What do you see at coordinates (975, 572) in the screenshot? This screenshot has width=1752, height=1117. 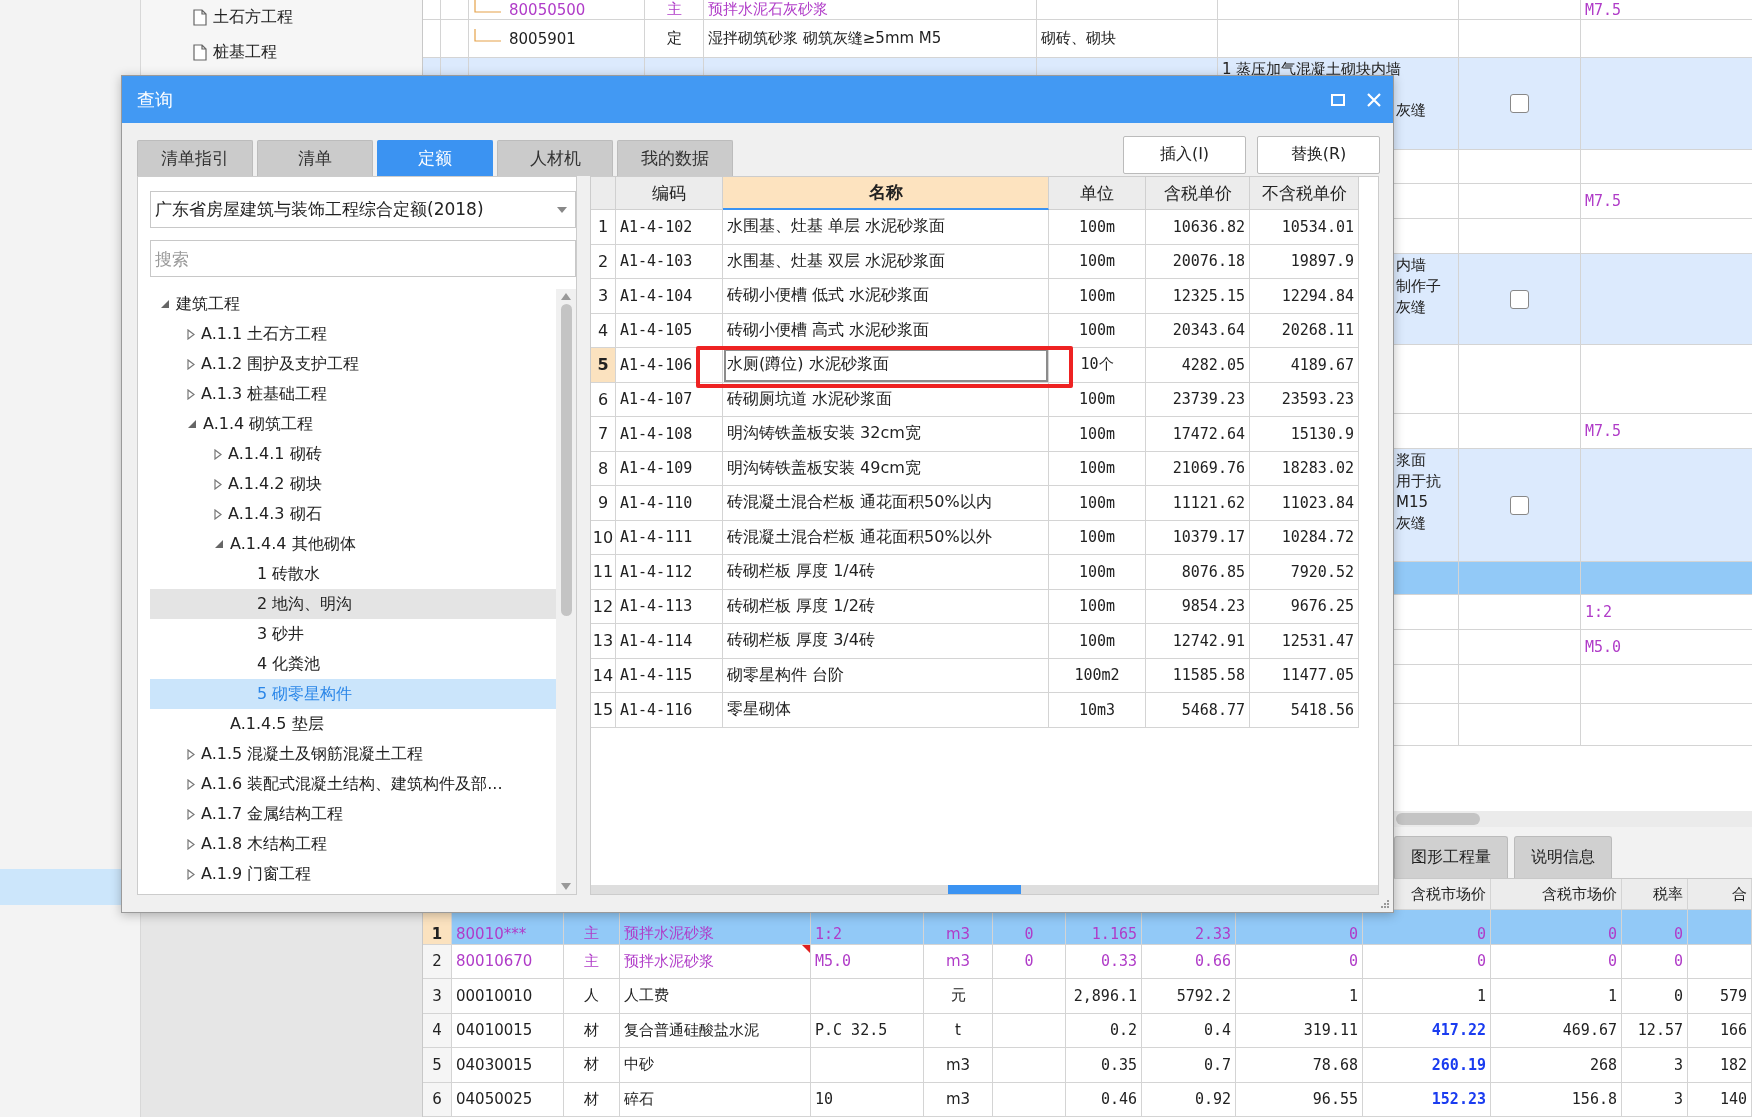 I see `table-row: 11 A1-4-112 砖砌栏板 厚度 1/4砖 100m 8076.85 7920.52` at bounding box center [975, 572].